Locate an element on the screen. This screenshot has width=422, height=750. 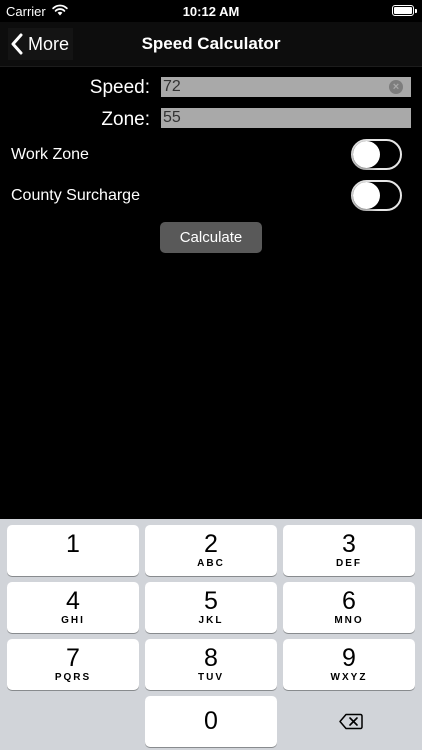
key-1: 1 is located at coordinates (73, 550).